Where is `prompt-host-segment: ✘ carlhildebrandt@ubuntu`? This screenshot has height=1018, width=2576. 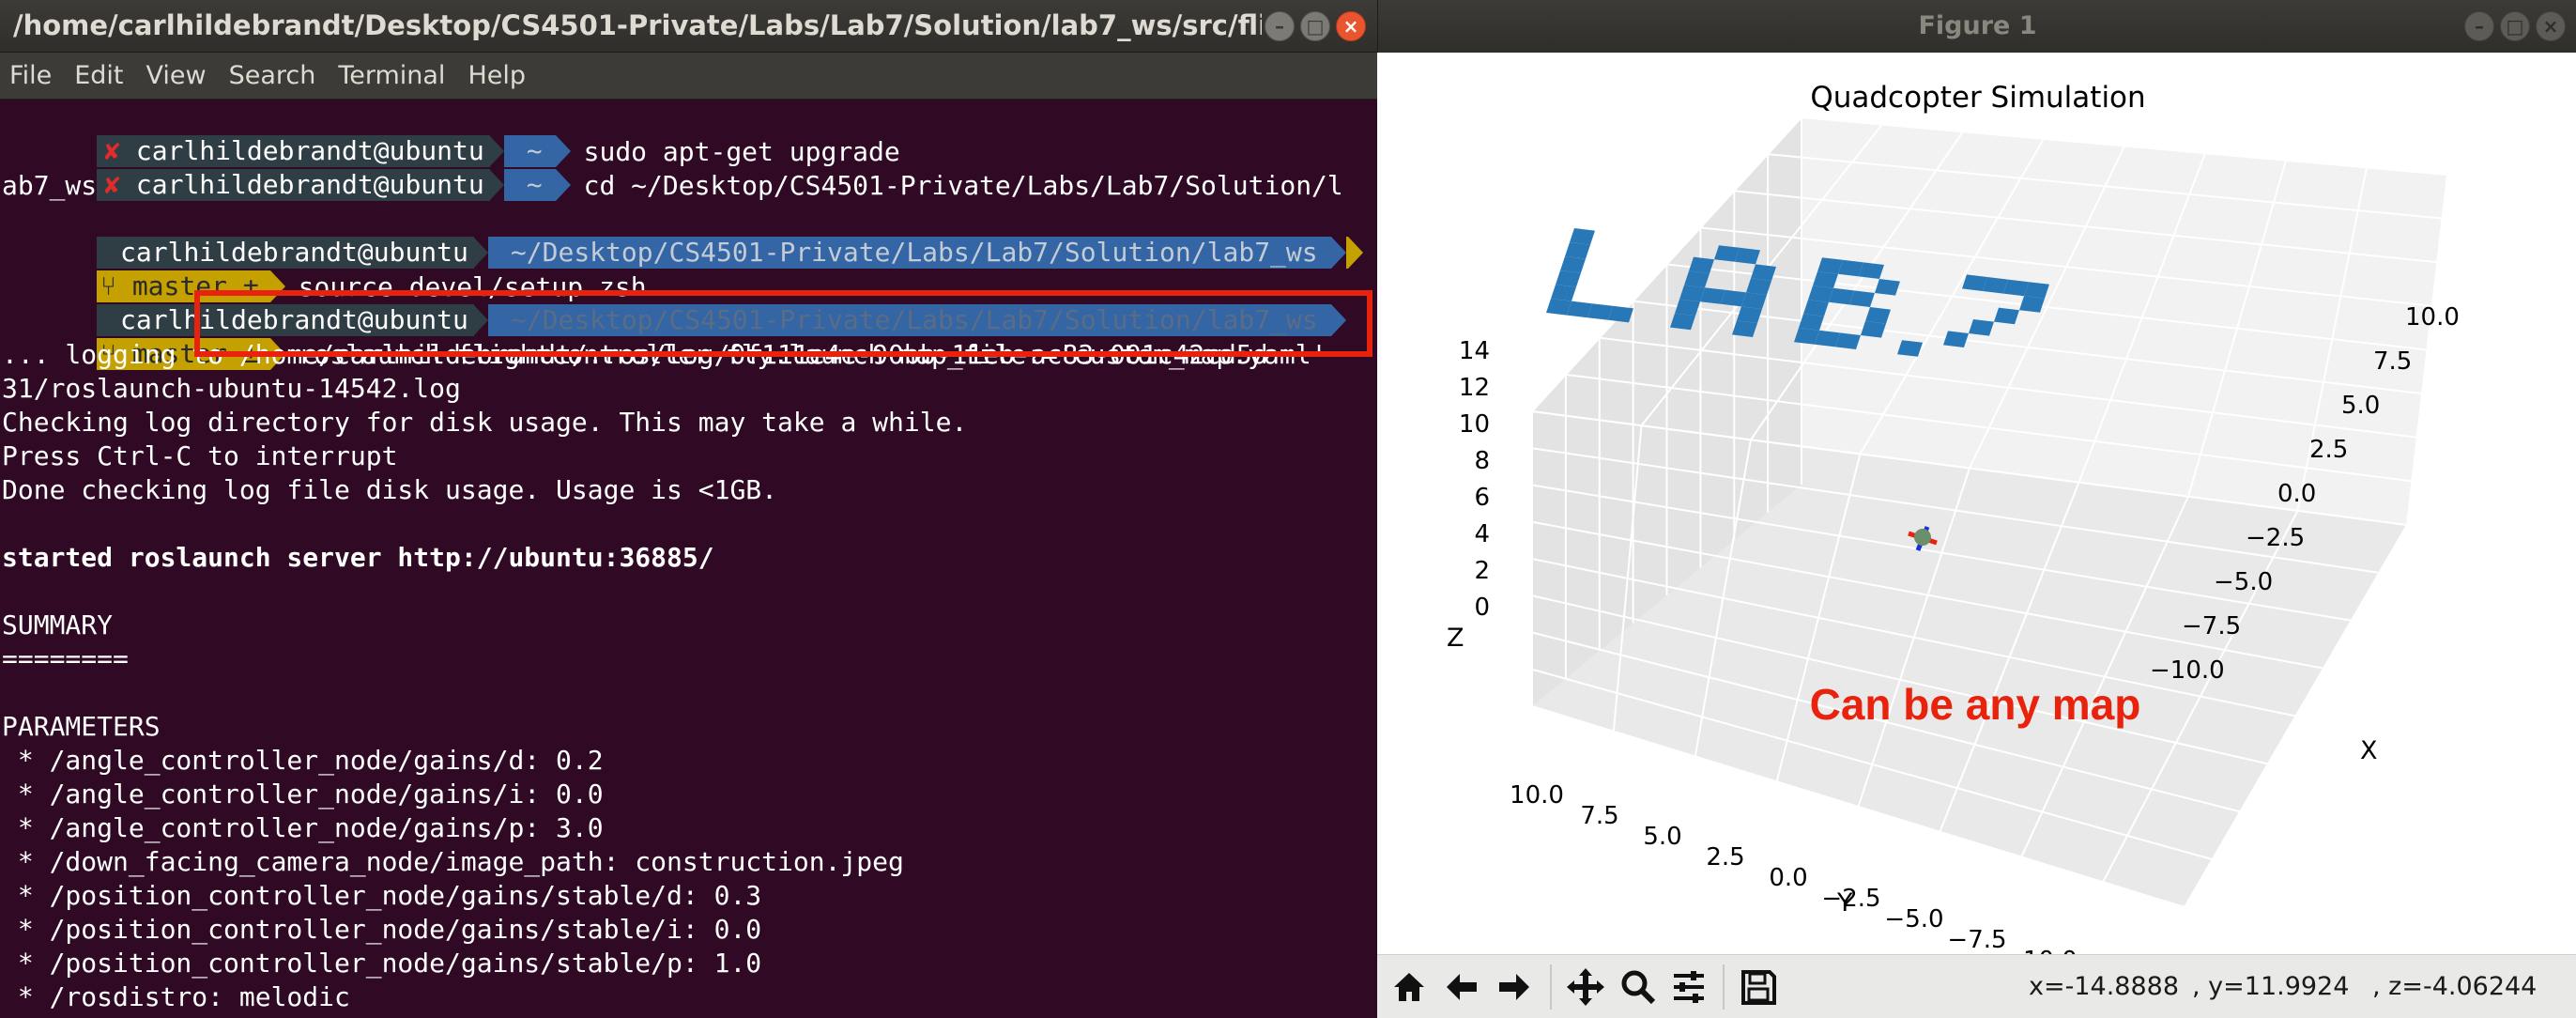
prompt-host-segment: ✘ carlhildebrandt@ubuntu is located at coordinates (294, 185).